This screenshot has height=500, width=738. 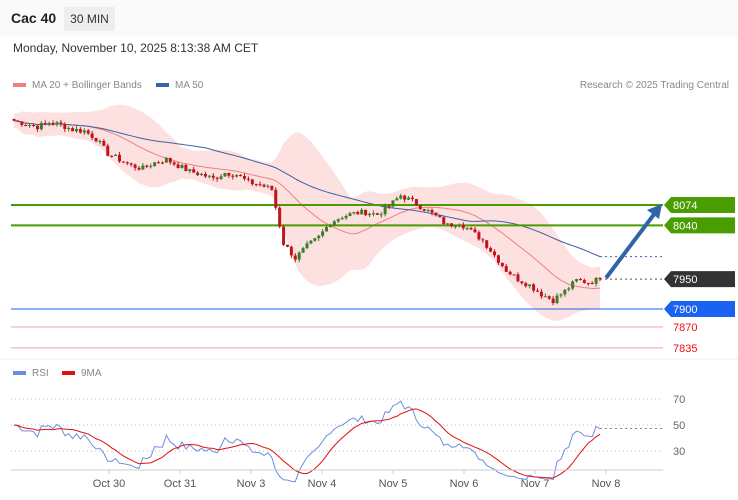 What do you see at coordinates (630, 245) in the screenshot?
I see `forecast-arrow` at bounding box center [630, 245].